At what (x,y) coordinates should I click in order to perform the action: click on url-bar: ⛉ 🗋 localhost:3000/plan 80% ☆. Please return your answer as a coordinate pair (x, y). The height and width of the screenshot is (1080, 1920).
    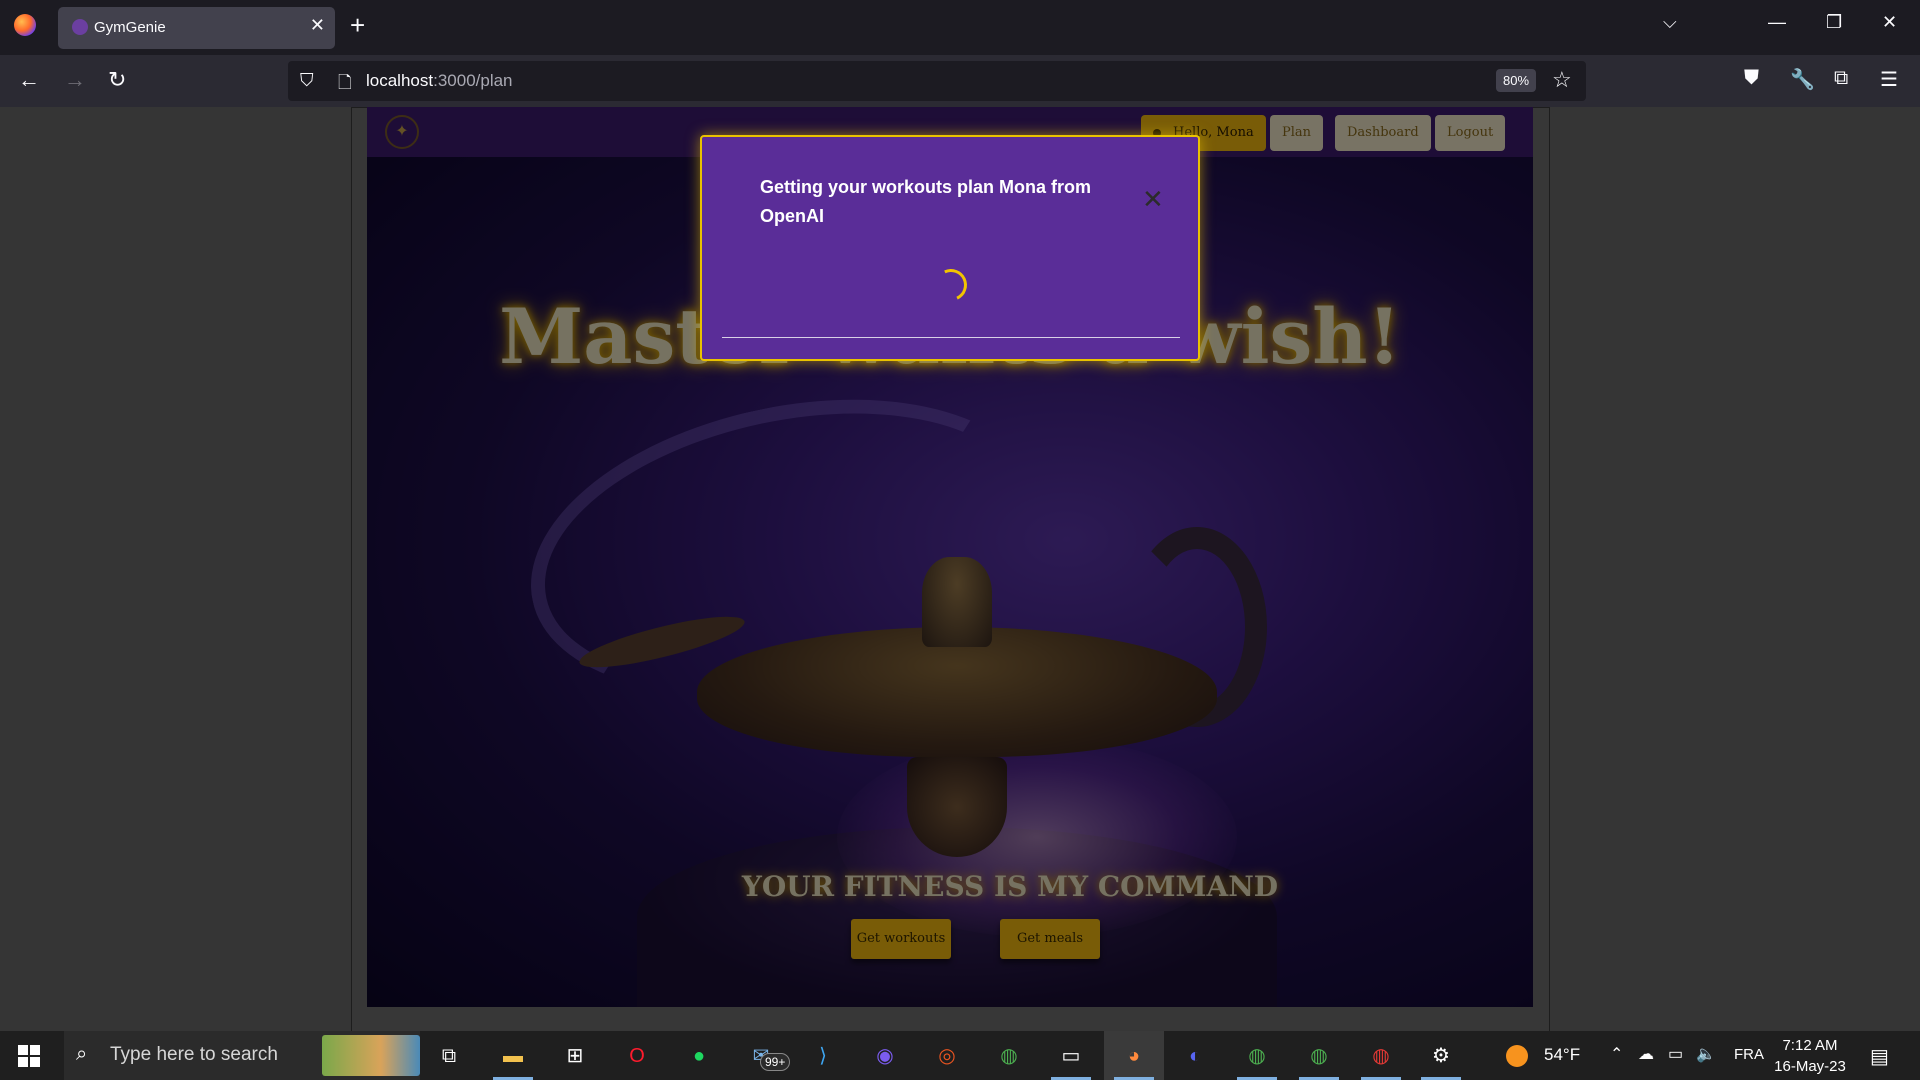
    Looking at the image, I should click on (937, 81).